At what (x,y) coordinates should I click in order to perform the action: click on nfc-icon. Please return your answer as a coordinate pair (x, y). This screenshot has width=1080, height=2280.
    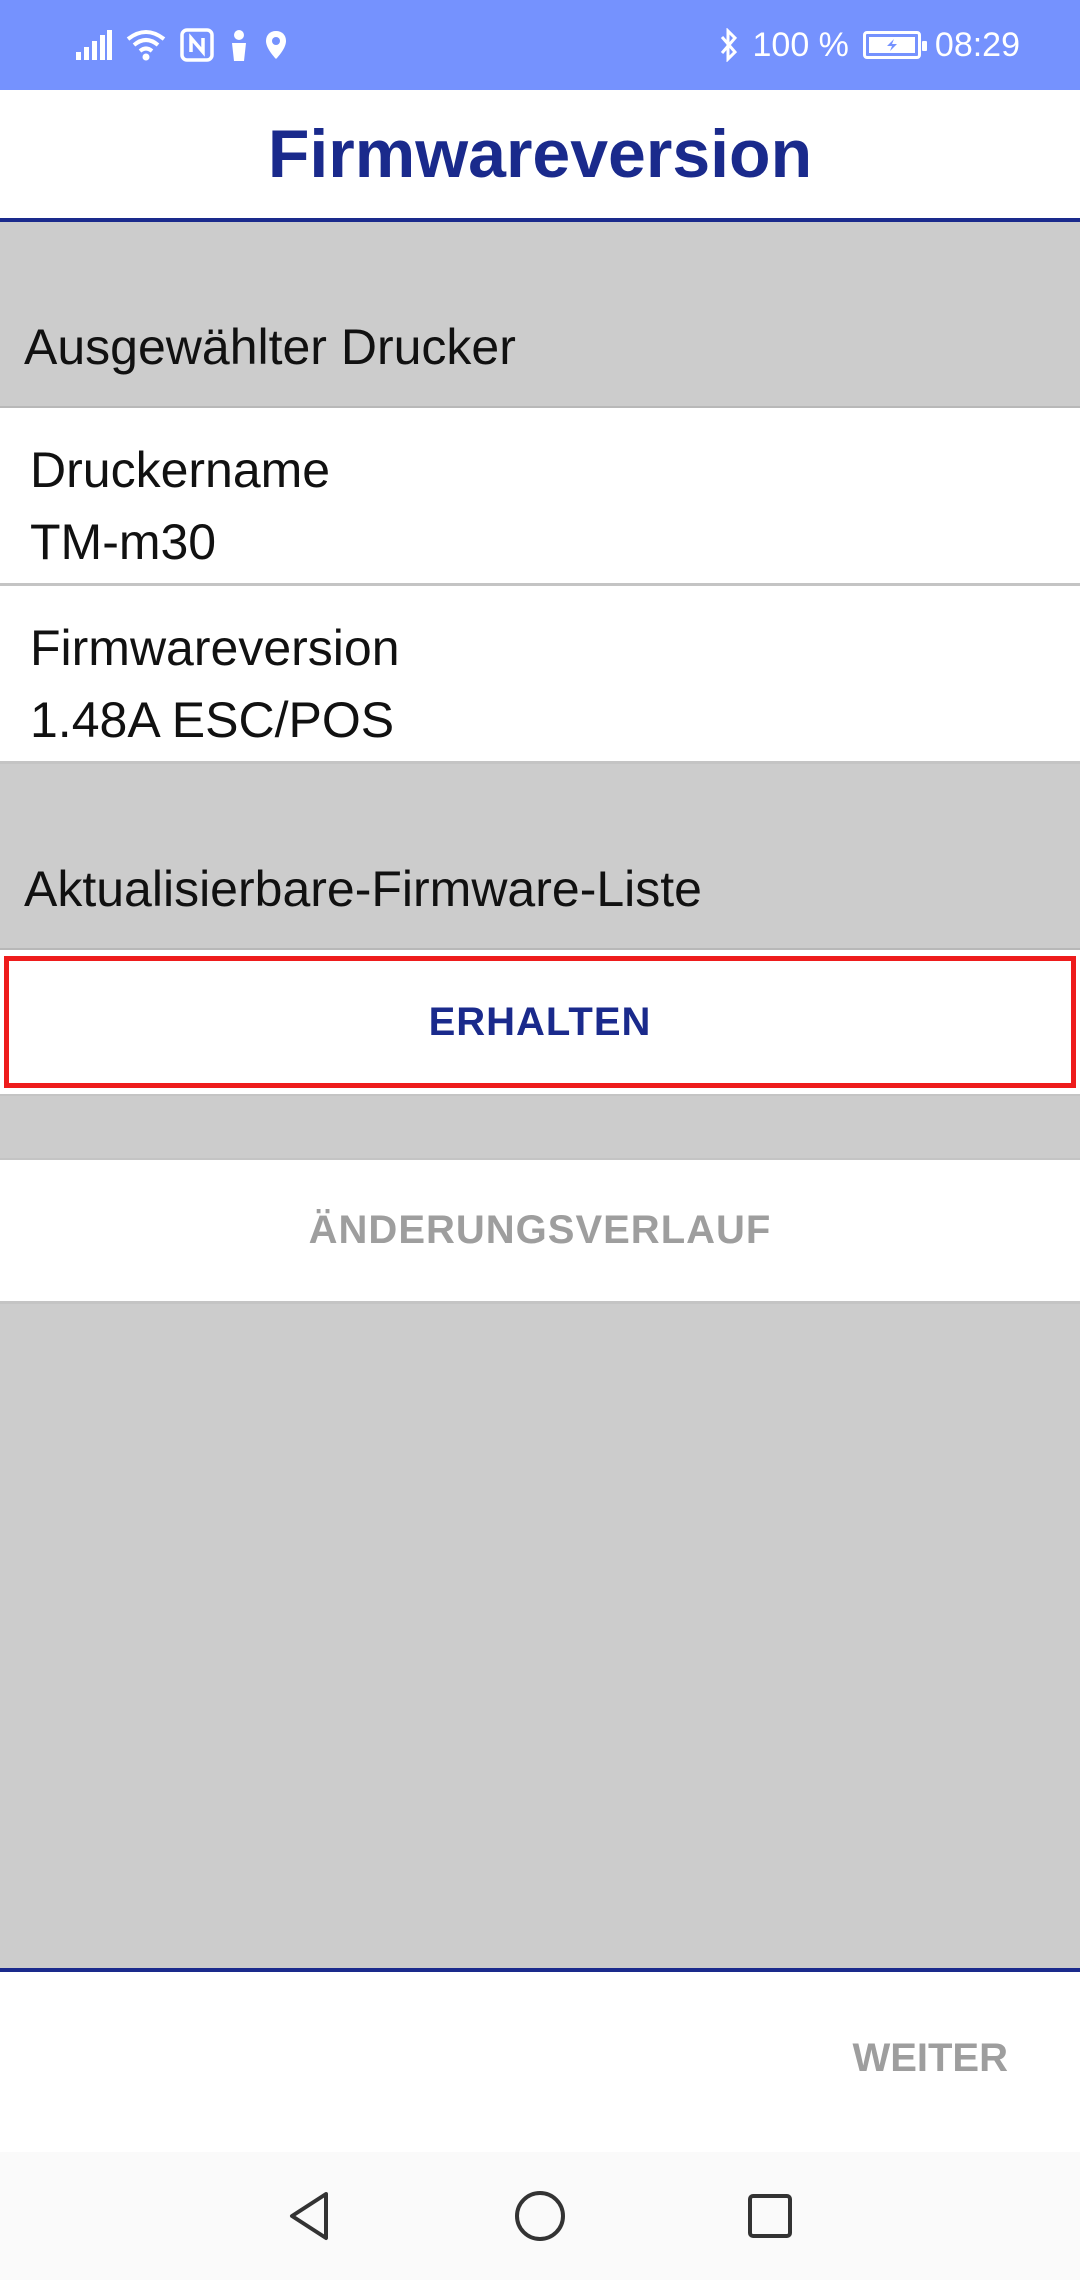
    Looking at the image, I should click on (197, 45).